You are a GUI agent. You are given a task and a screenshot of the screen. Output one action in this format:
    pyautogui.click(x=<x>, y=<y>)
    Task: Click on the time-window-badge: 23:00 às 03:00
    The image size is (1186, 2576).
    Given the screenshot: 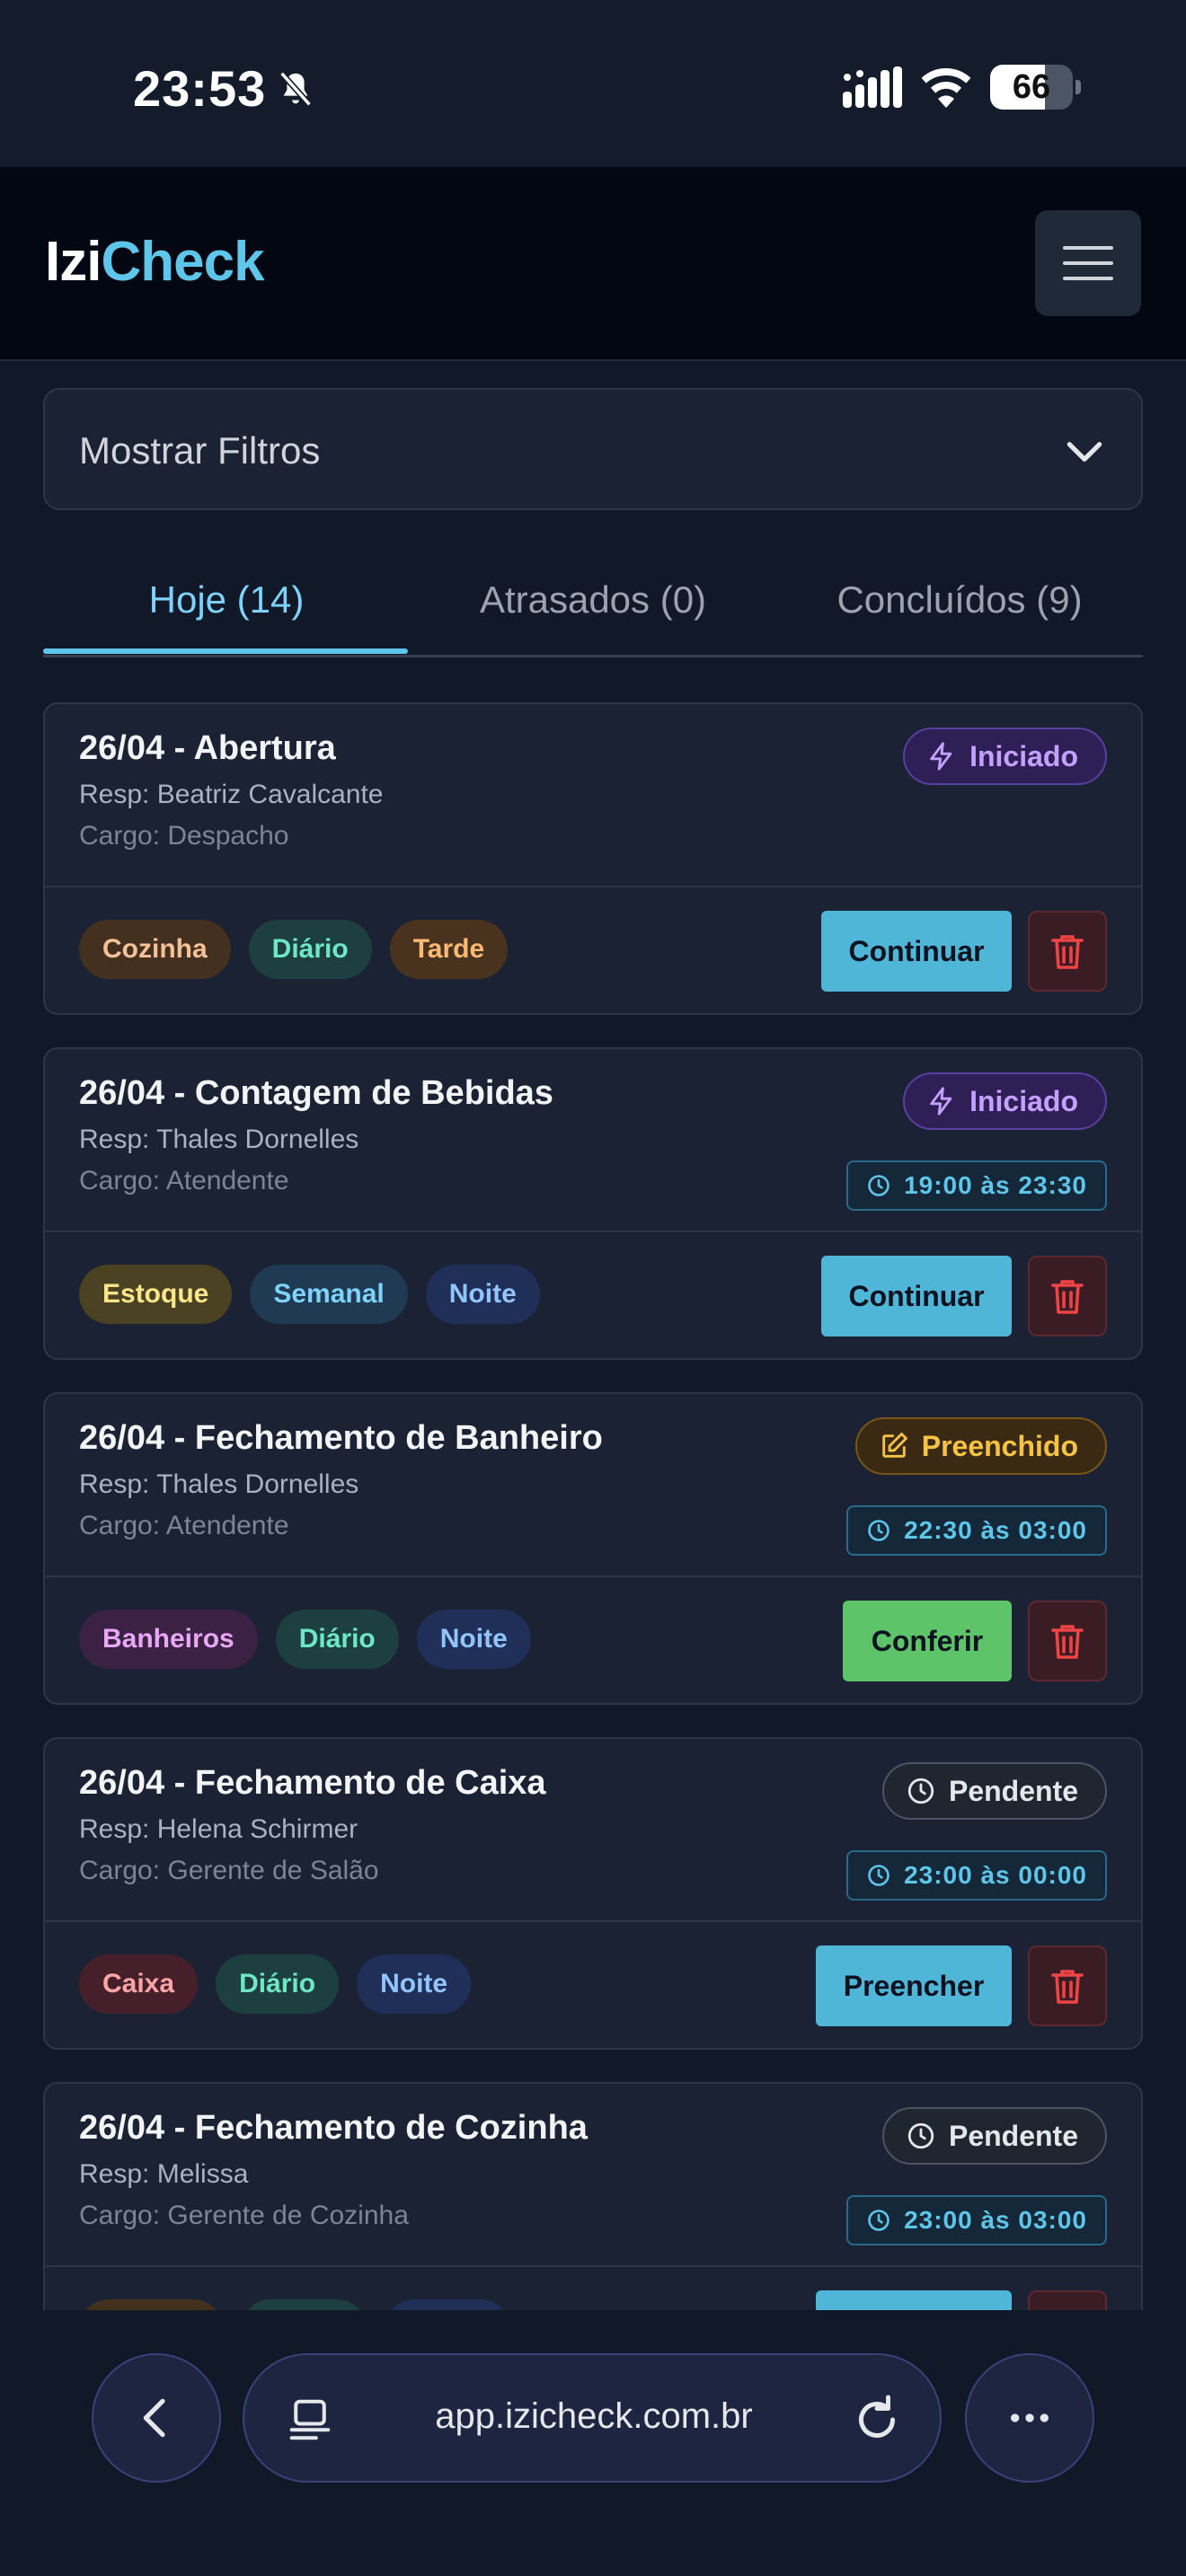 What is the action you would take?
    pyautogui.click(x=976, y=2220)
    